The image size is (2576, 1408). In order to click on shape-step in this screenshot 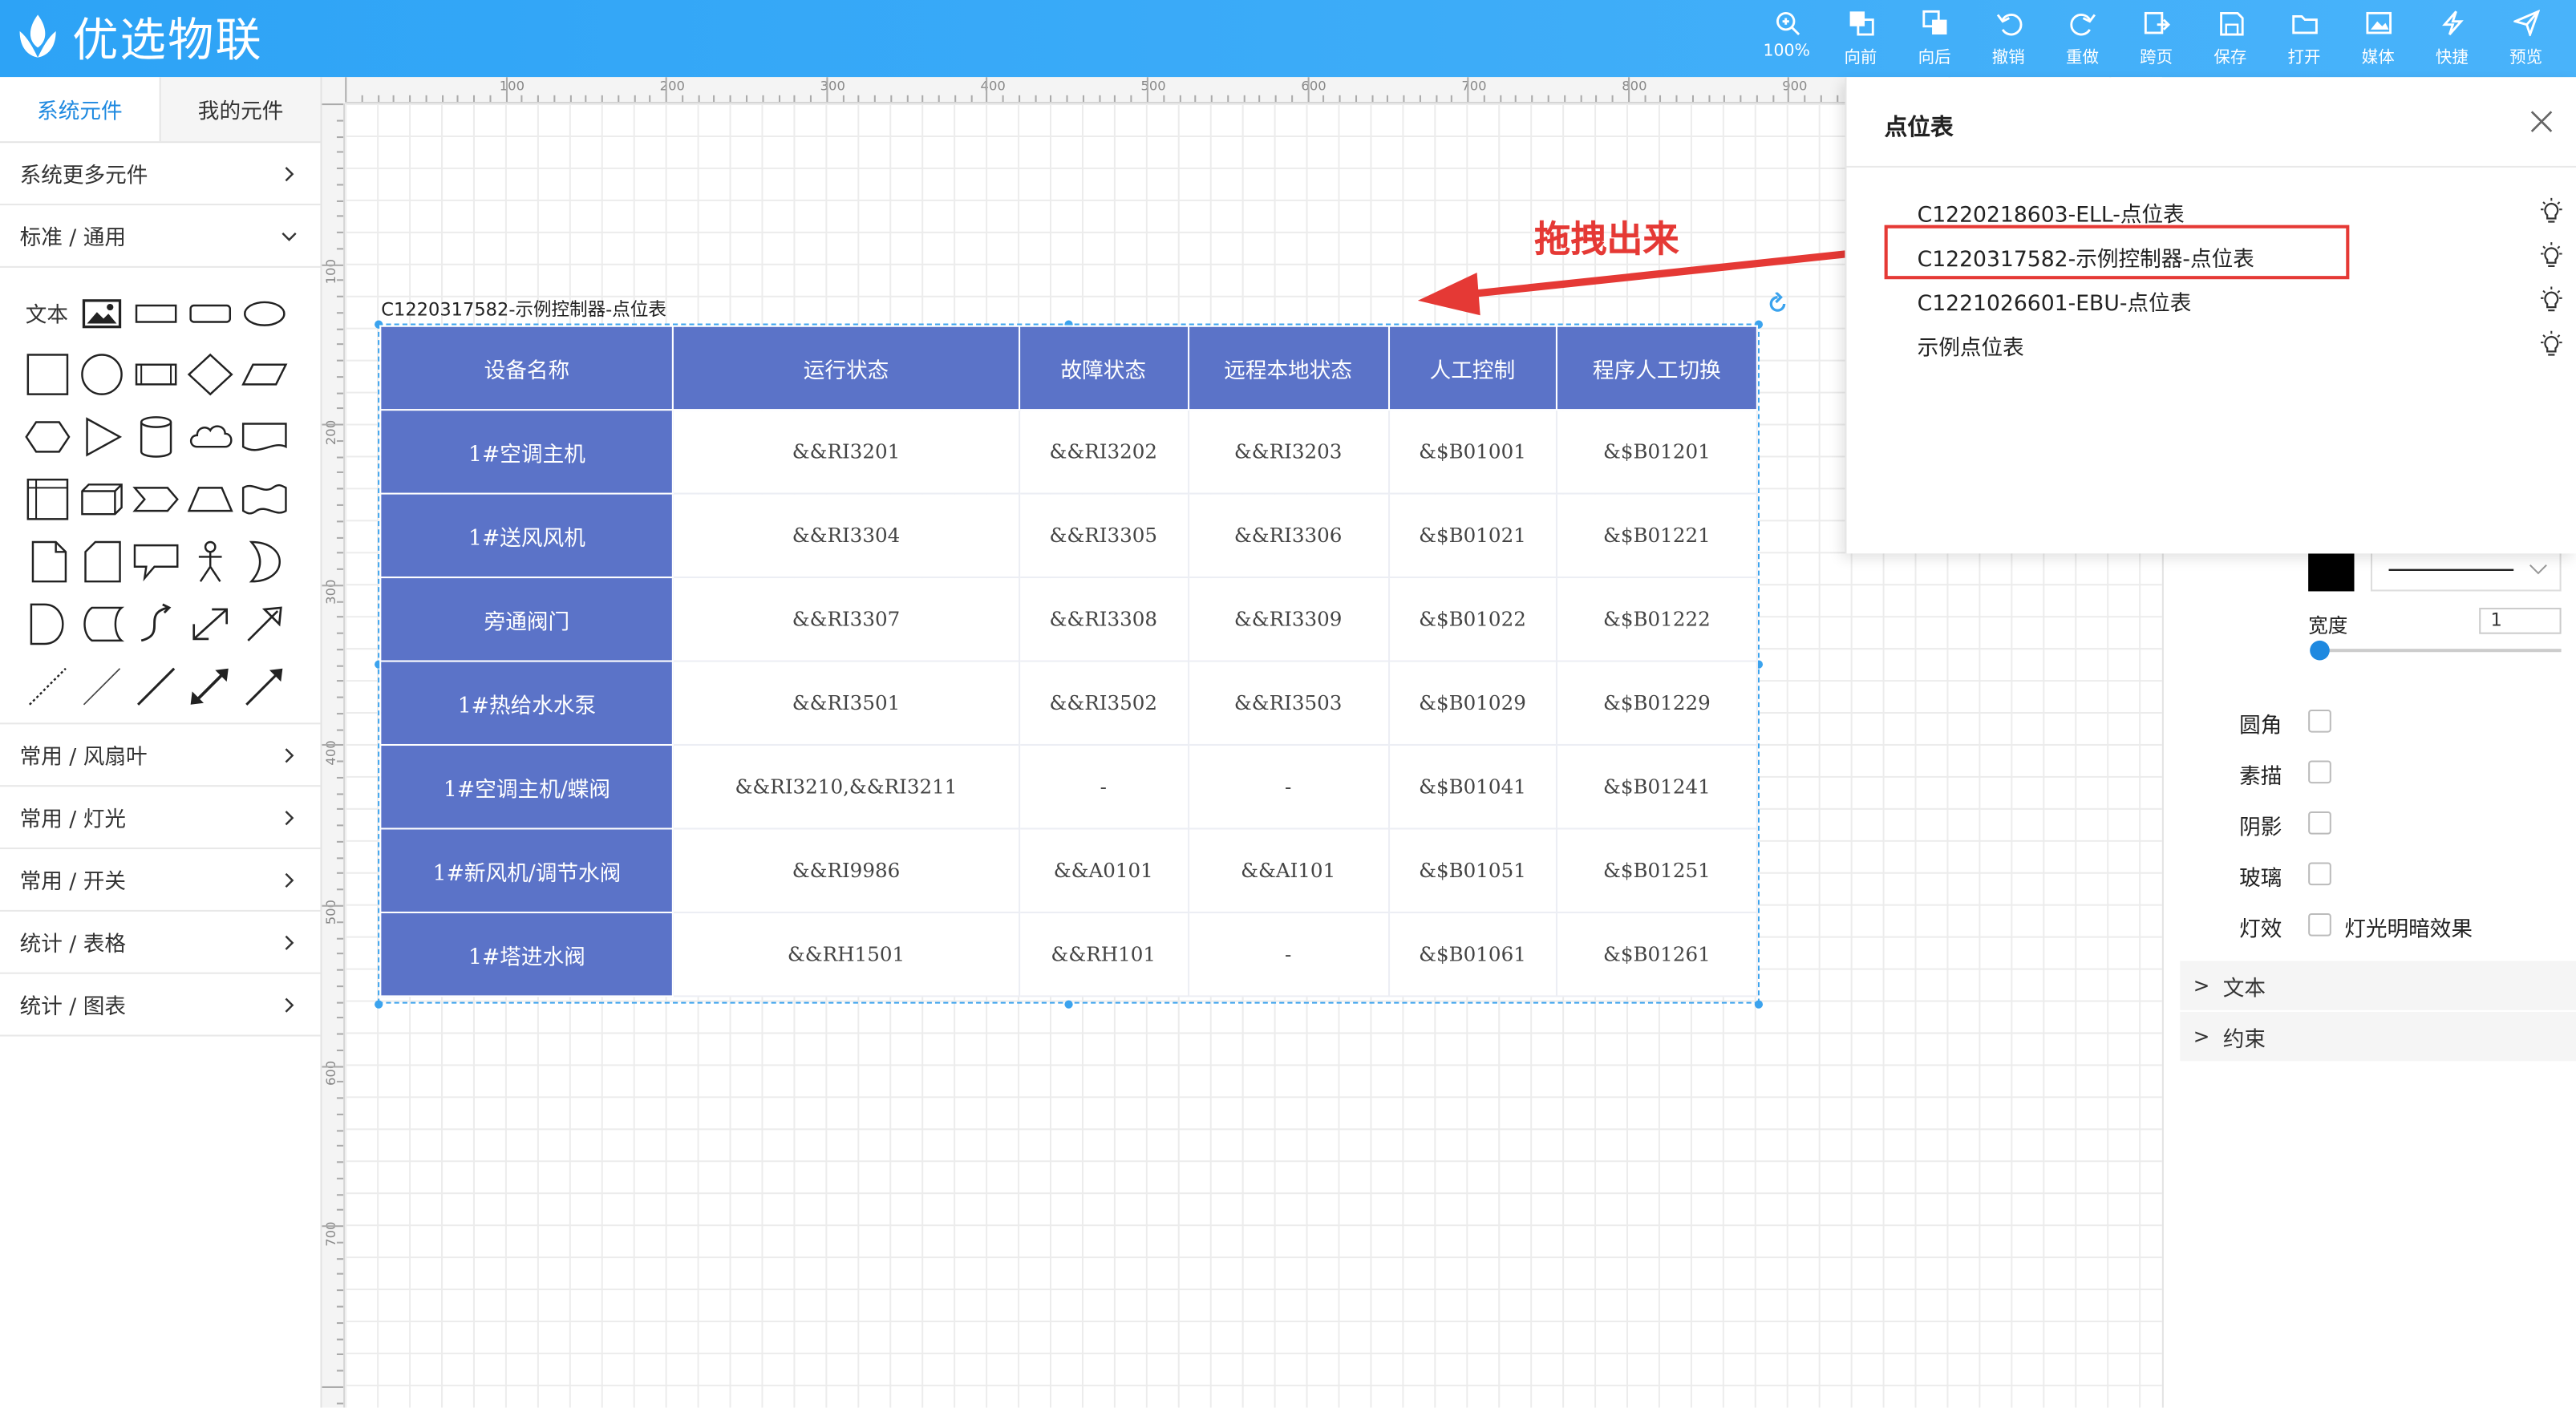, I will do `click(155, 499)`.